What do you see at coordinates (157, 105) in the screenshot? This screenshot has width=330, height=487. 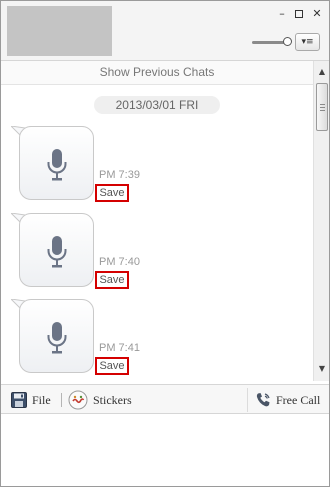 I see `date-divider: 2013/03/01 FRI` at bounding box center [157, 105].